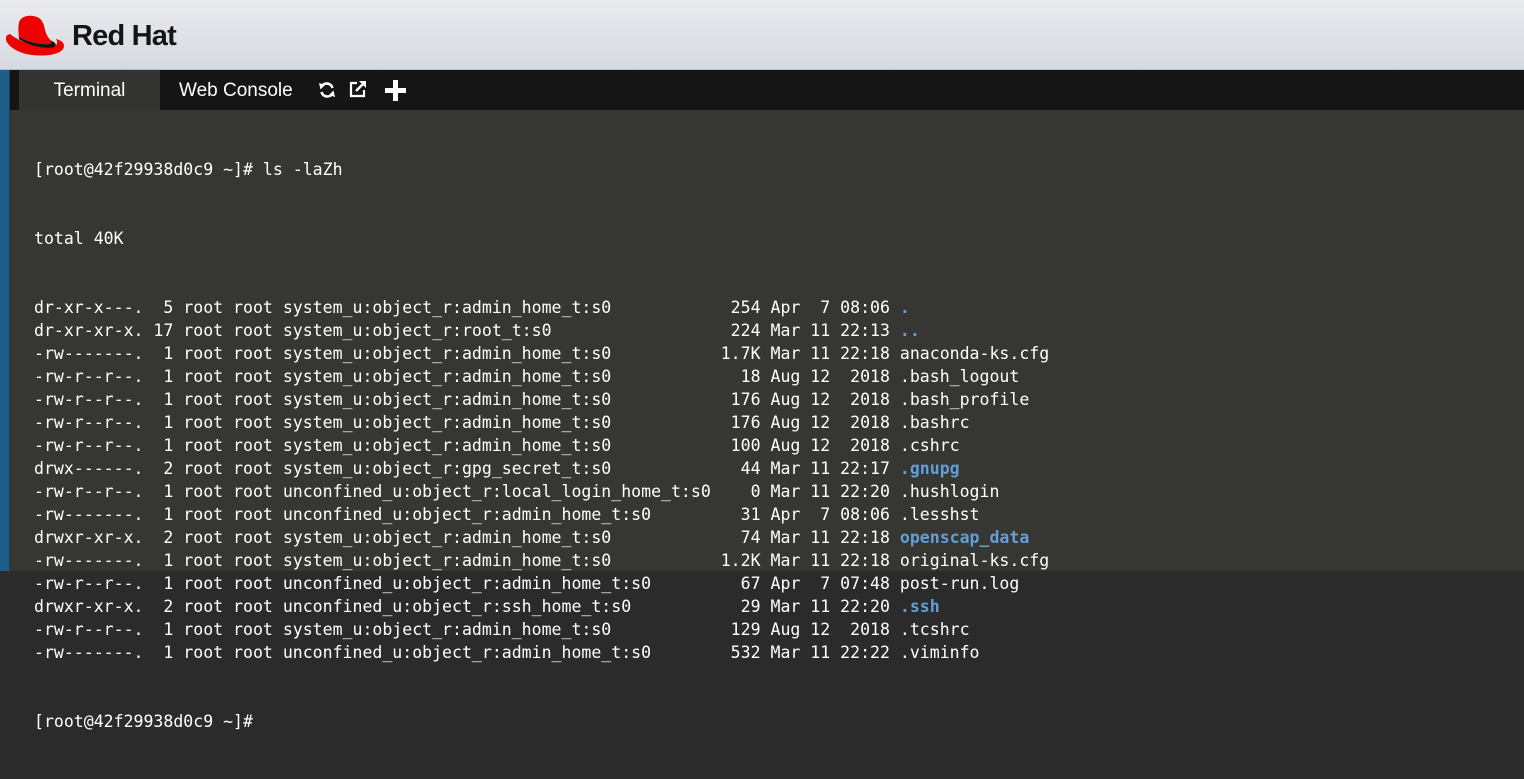  I want to click on directory-name: openscap_data, so click(964, 537).